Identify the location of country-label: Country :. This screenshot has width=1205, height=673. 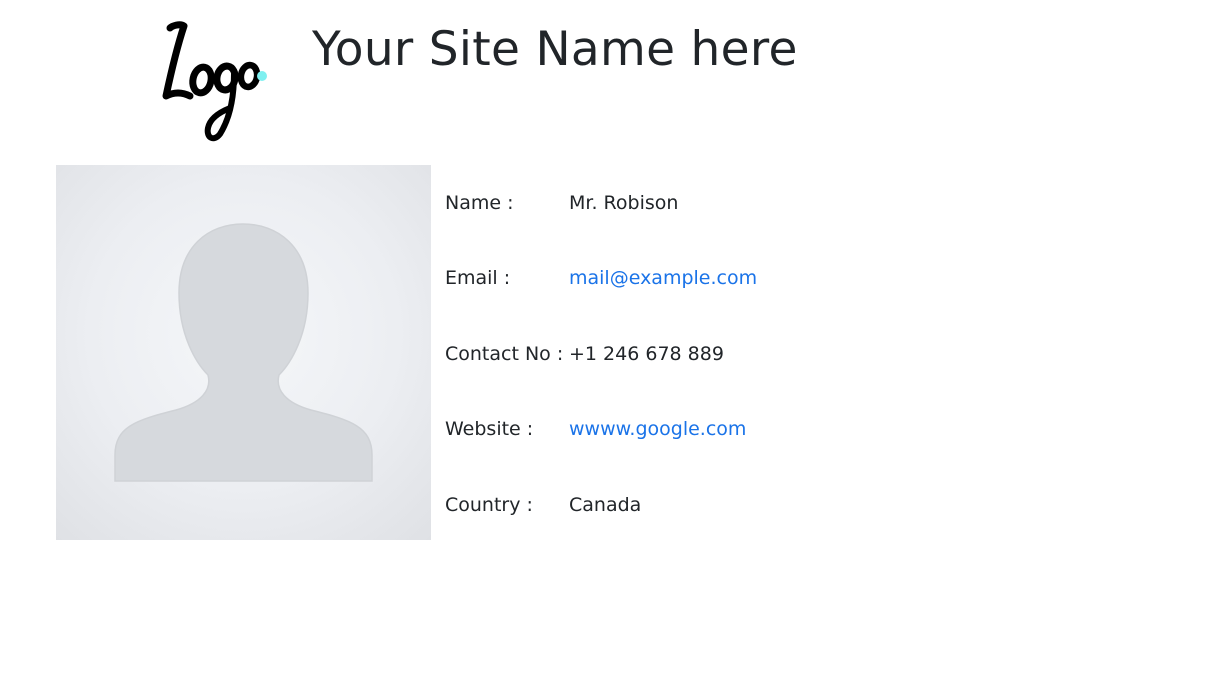
(489, 505).